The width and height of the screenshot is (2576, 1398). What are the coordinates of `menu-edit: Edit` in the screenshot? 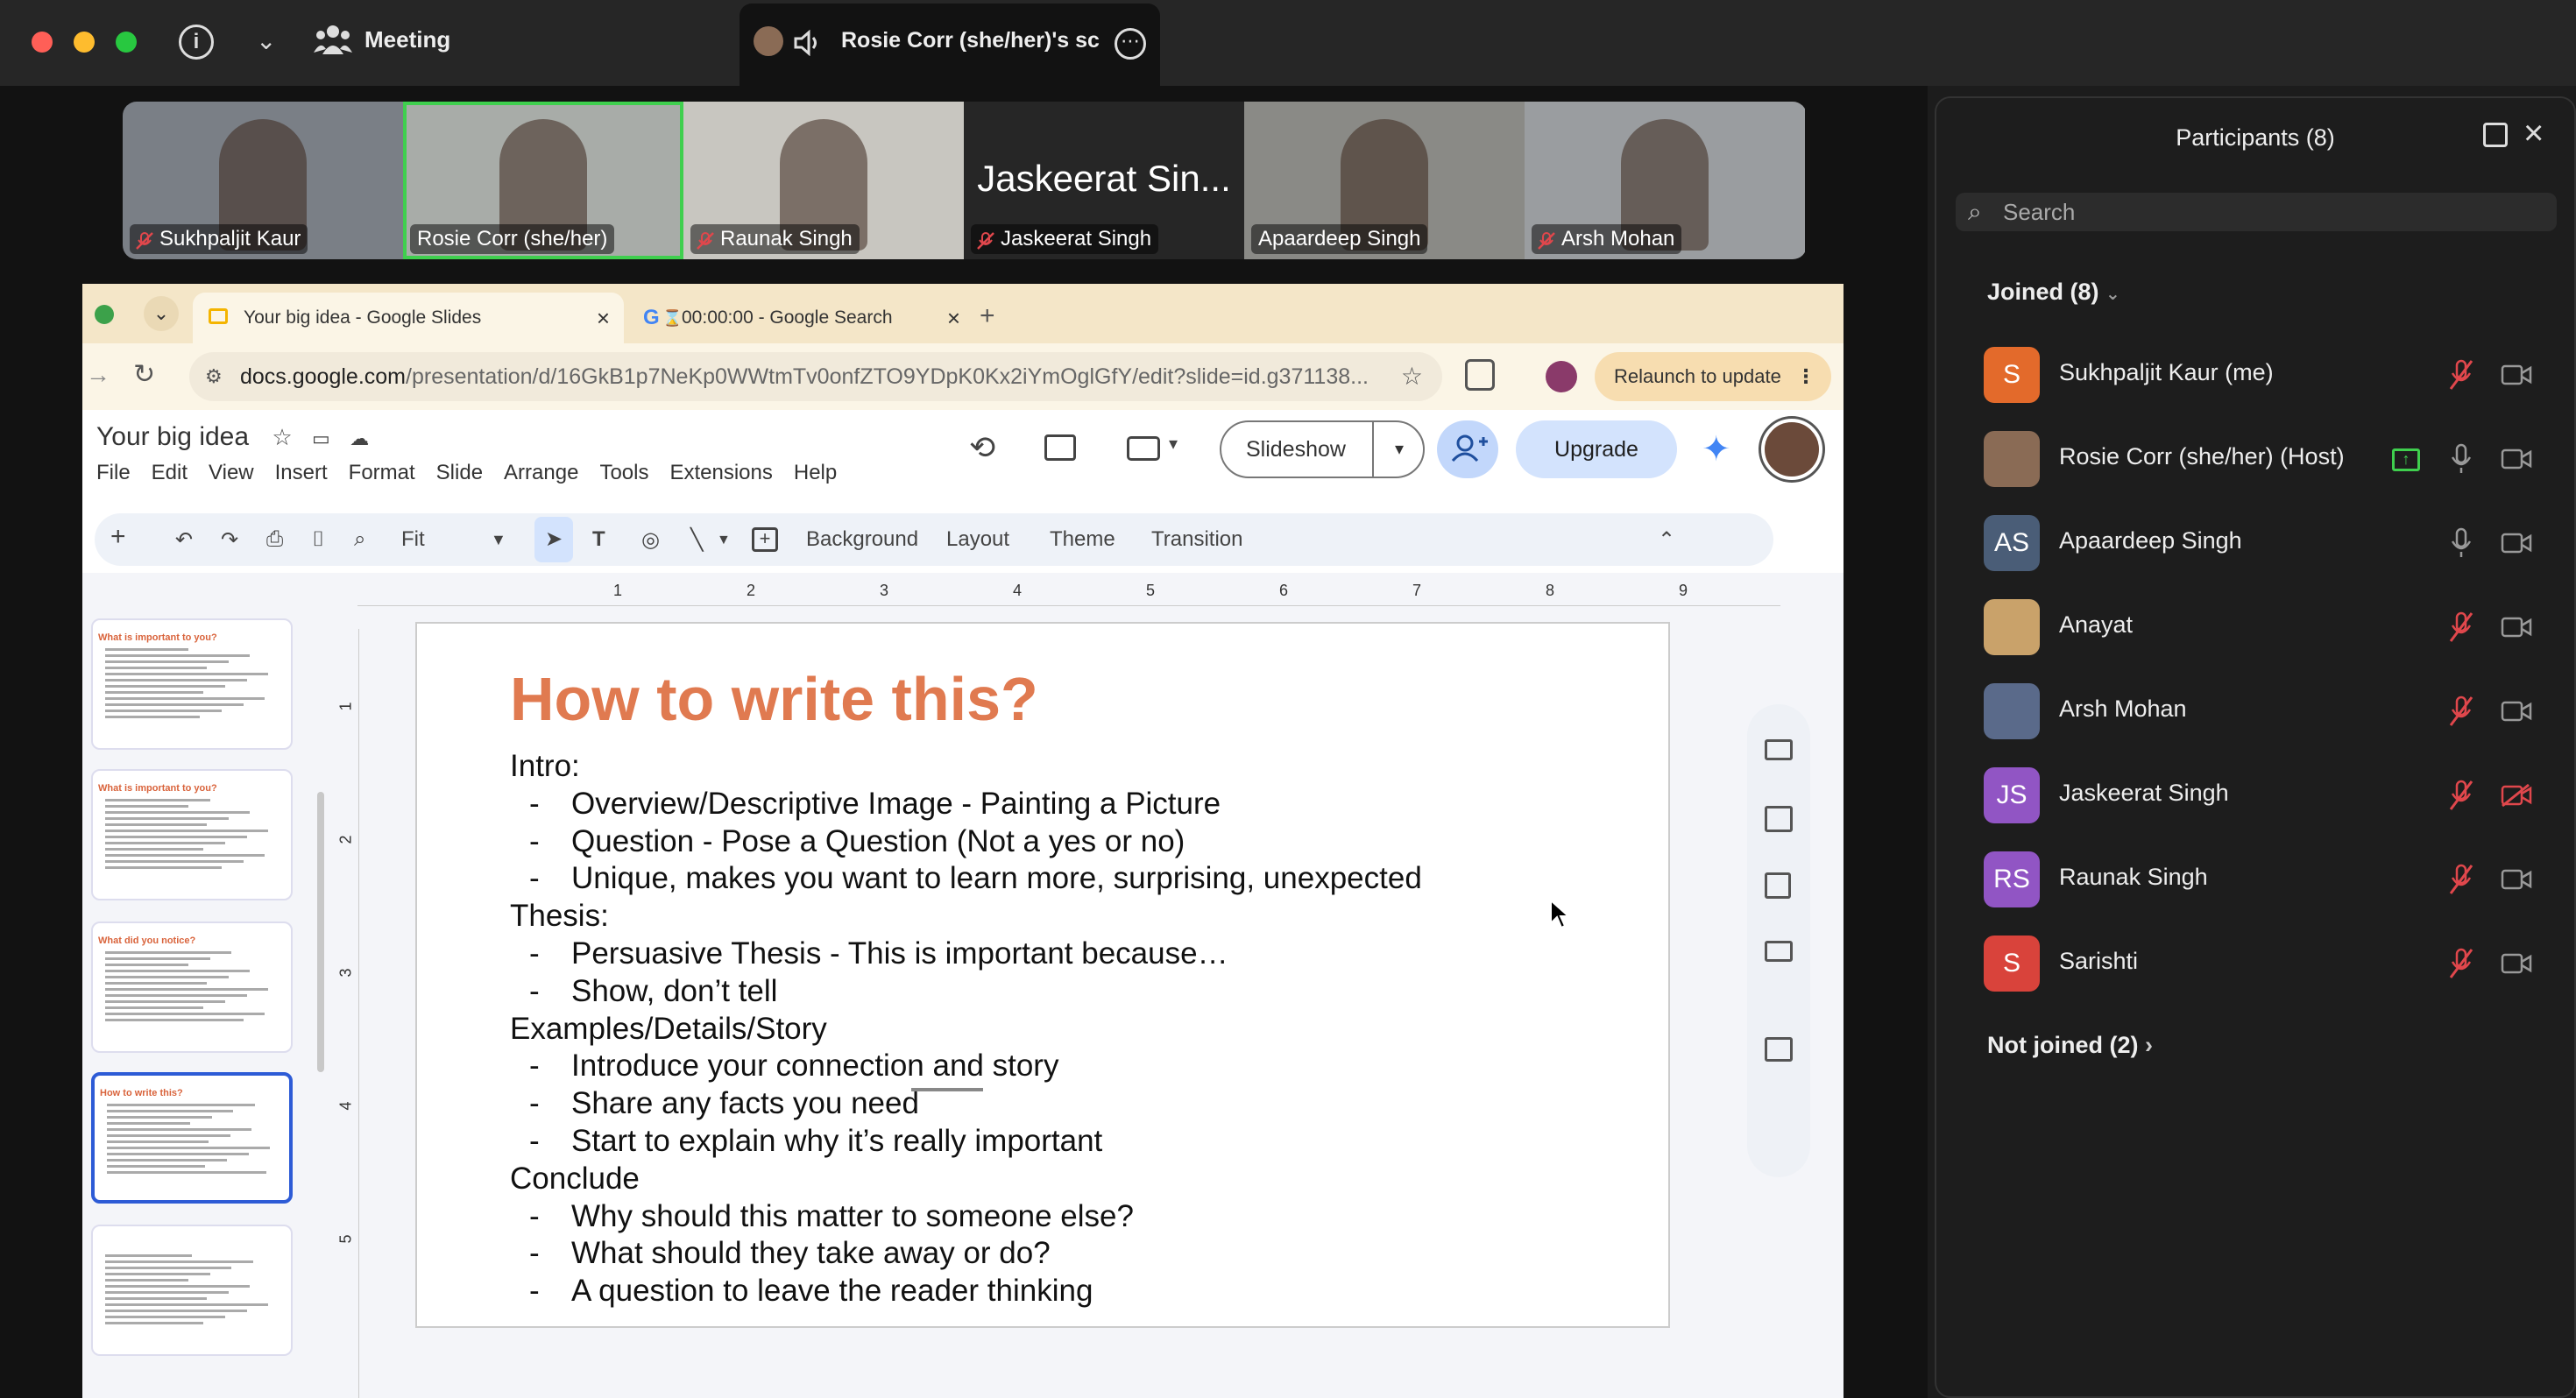 It's located at (170, 473).